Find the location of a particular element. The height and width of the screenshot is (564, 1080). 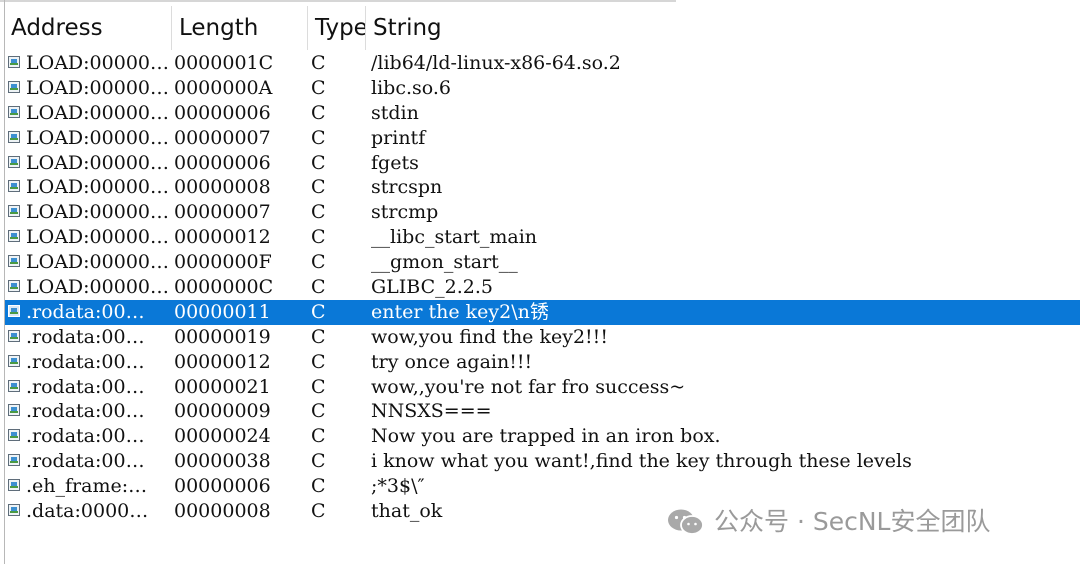

table-row: LOAD:00000… 00000012 C __libc_start_main is located at coordinates (542, 237).